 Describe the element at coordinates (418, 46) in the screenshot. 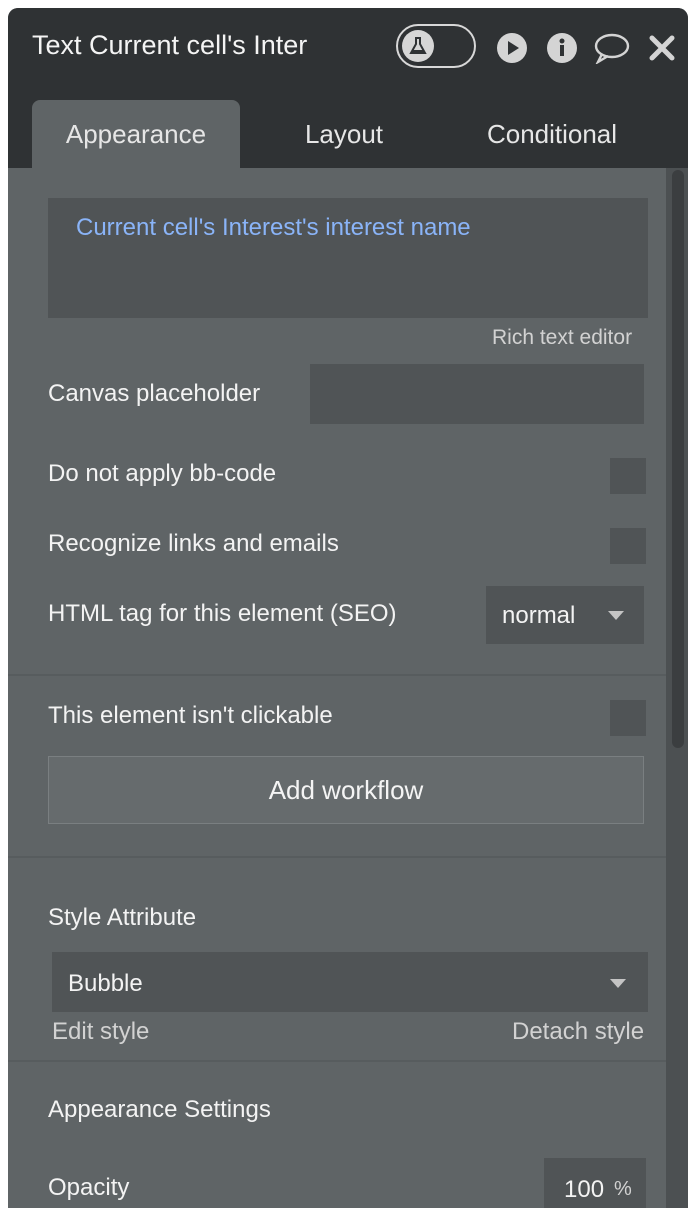

I see `flask-icon` at that location.